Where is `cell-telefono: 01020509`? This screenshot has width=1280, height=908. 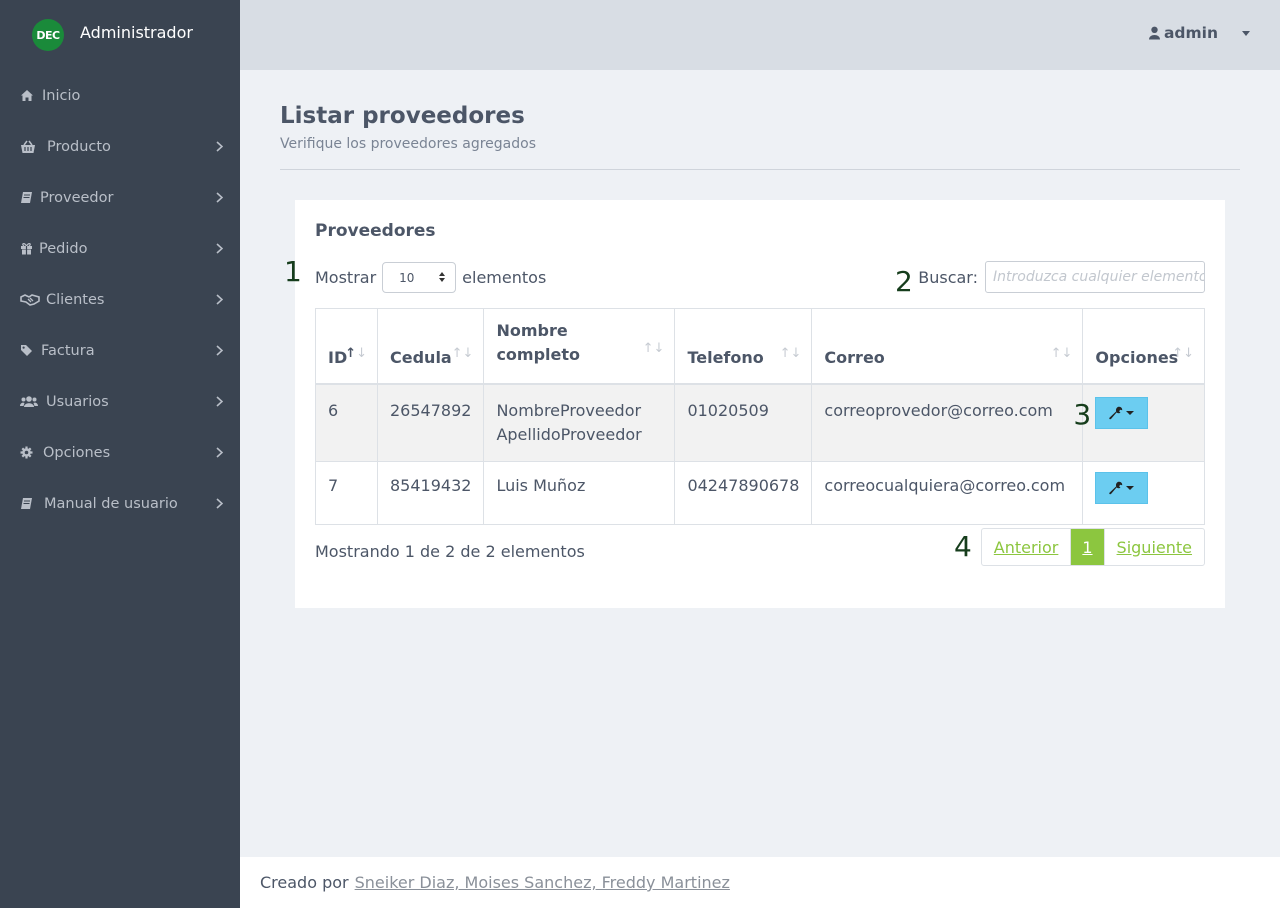
cell-telefono: 01020509 is located at coordinates (743, 422).